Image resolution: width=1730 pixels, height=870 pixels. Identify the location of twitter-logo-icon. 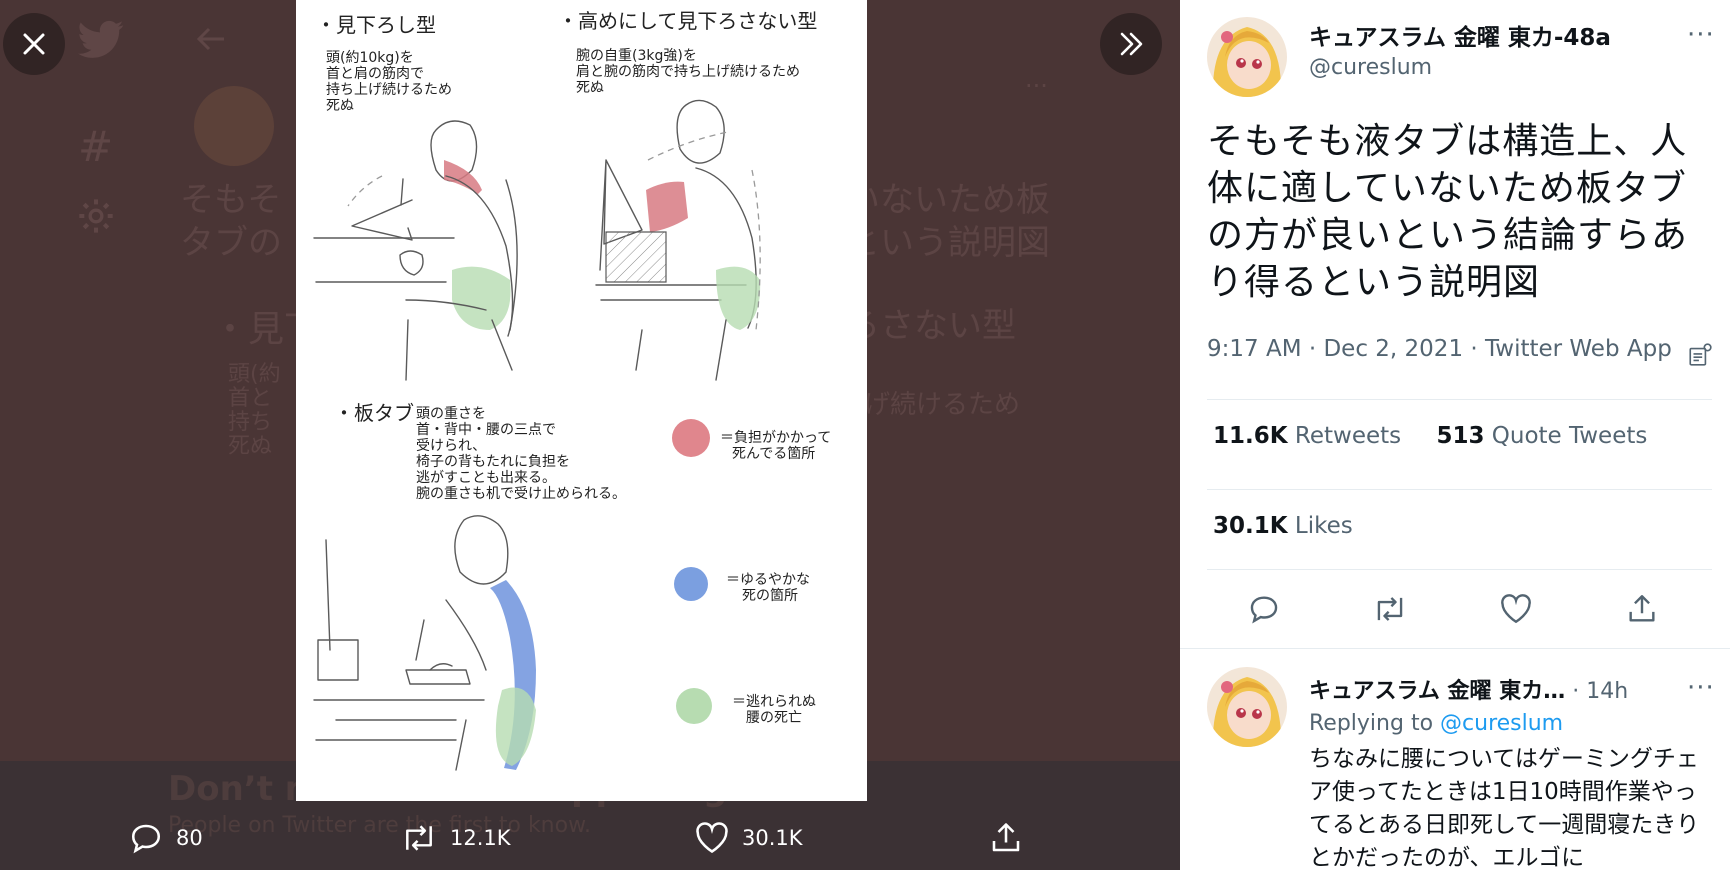
(101, 42).